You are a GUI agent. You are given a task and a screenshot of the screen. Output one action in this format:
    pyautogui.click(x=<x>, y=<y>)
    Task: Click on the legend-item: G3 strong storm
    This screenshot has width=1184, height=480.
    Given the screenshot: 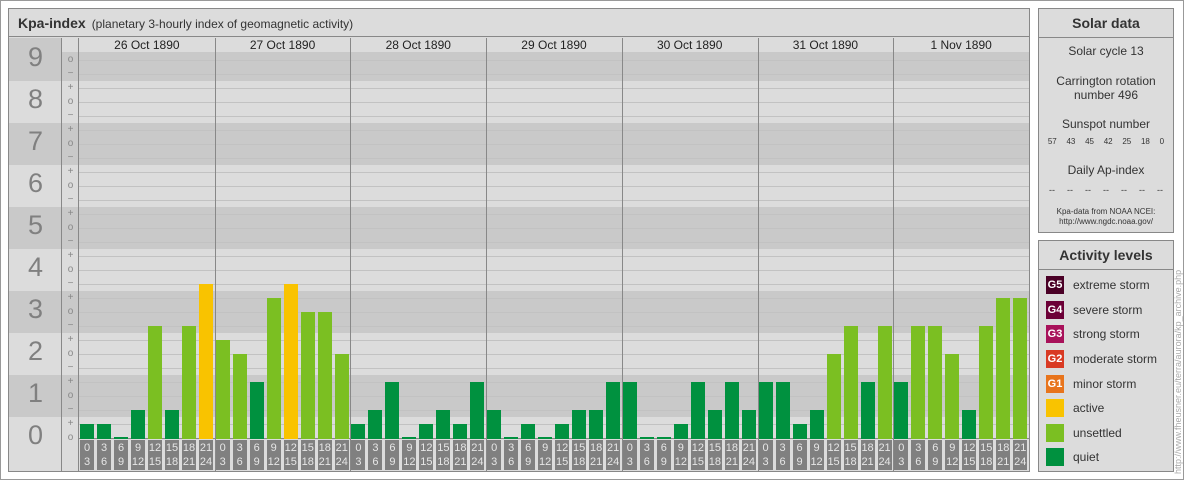 What is the action you would take?
    pyautogui.click(x=1106, y=334)
    